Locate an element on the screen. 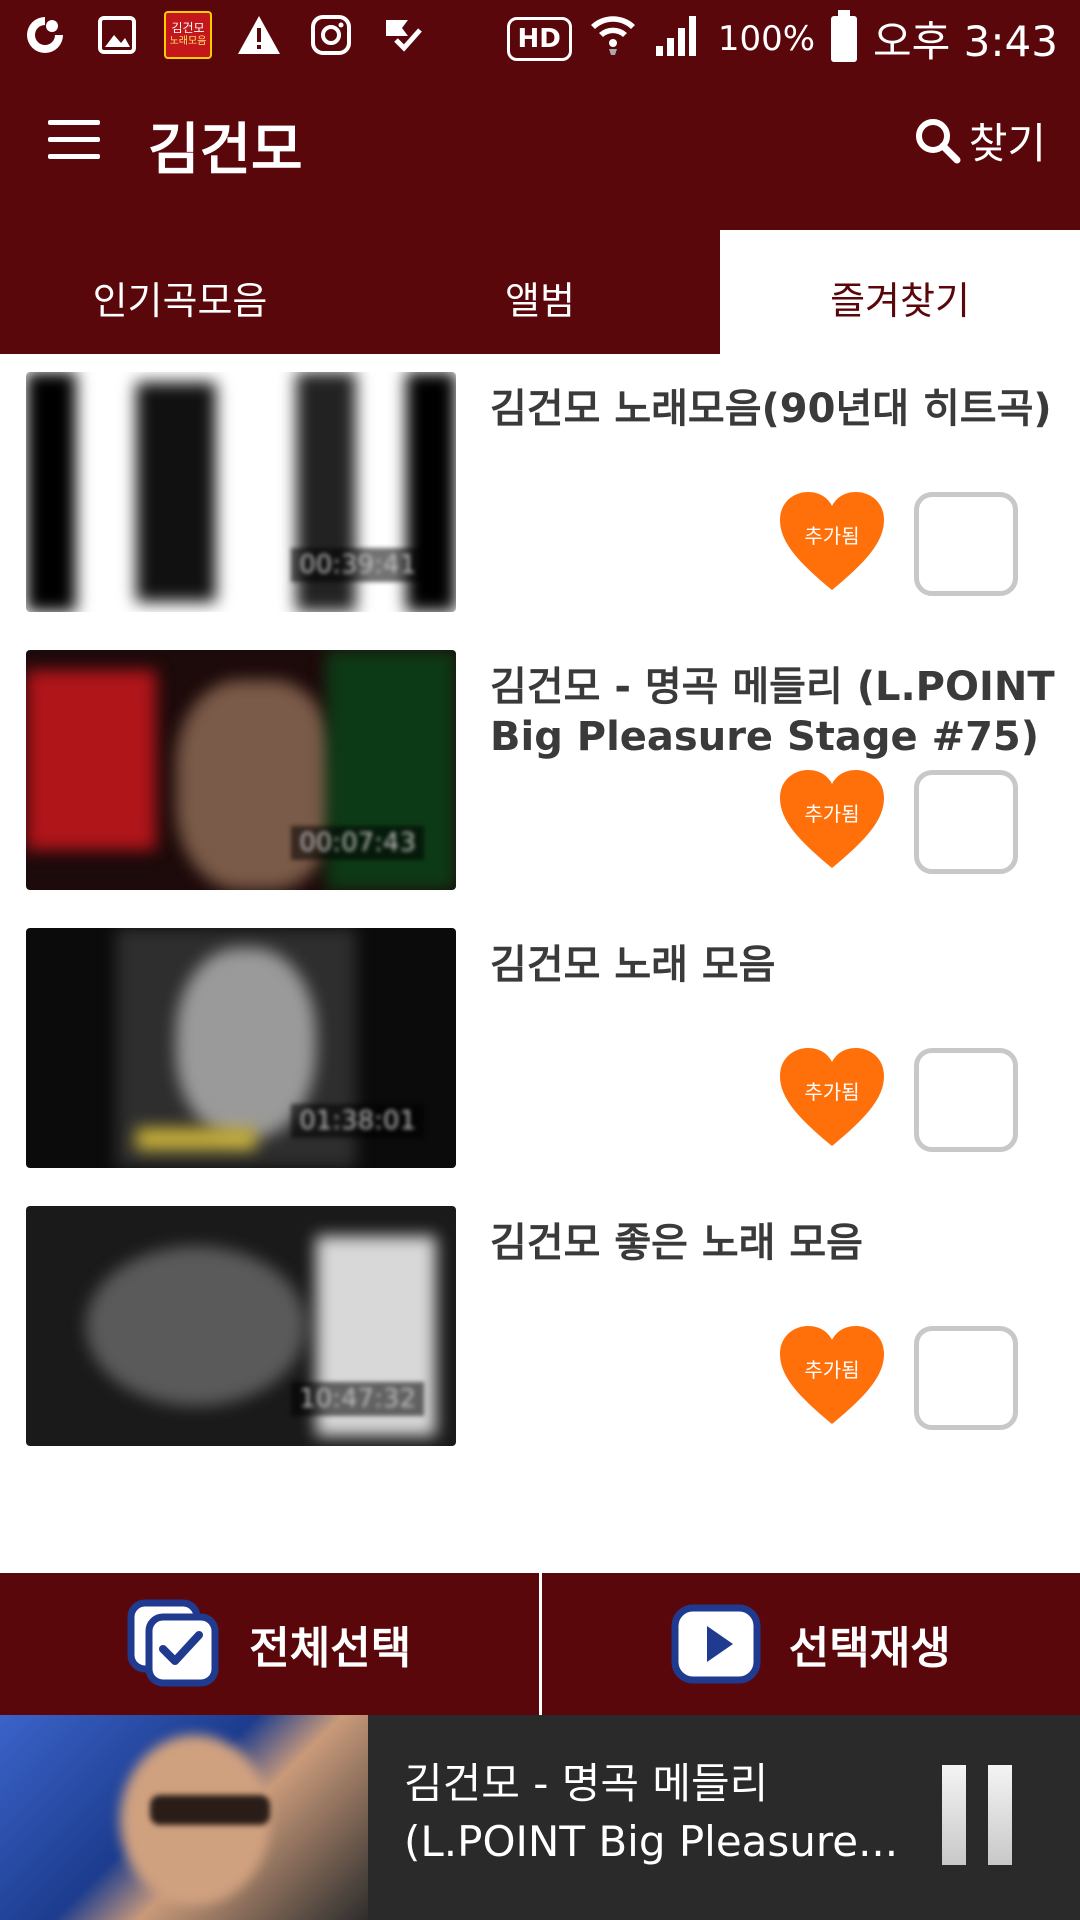  play-selected-button: 선택재생 is located at coordinates (811, 1644).